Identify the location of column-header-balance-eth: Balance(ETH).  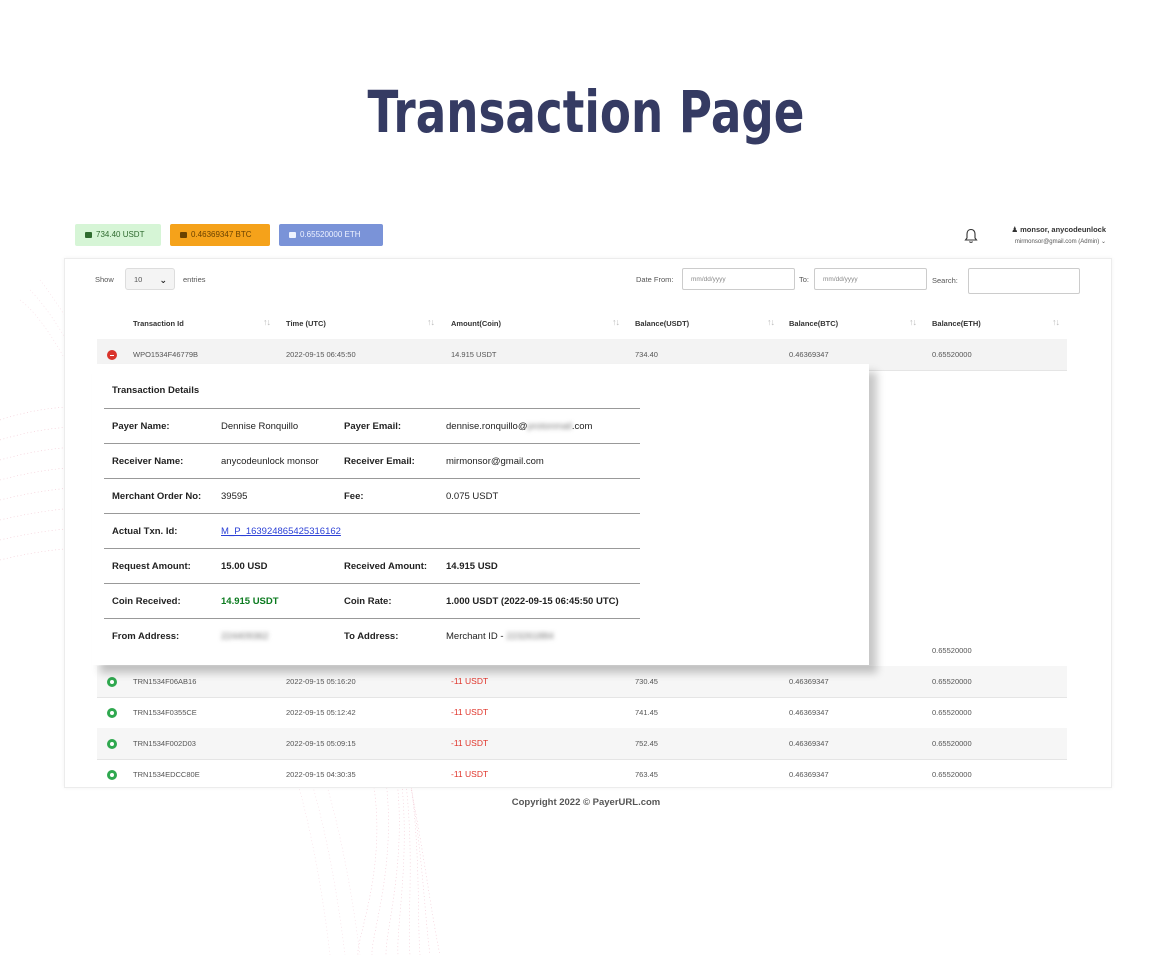
(956, 323).